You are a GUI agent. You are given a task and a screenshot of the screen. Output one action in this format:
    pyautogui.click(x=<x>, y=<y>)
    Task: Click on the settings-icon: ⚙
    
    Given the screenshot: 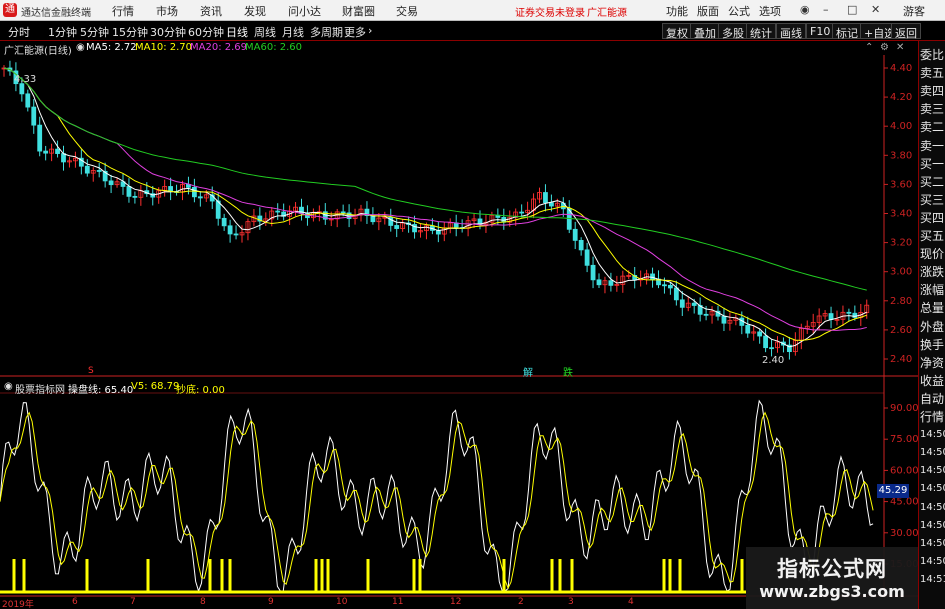 What is the action you would take?
    pyautogui.click(x=884, y=47)
    